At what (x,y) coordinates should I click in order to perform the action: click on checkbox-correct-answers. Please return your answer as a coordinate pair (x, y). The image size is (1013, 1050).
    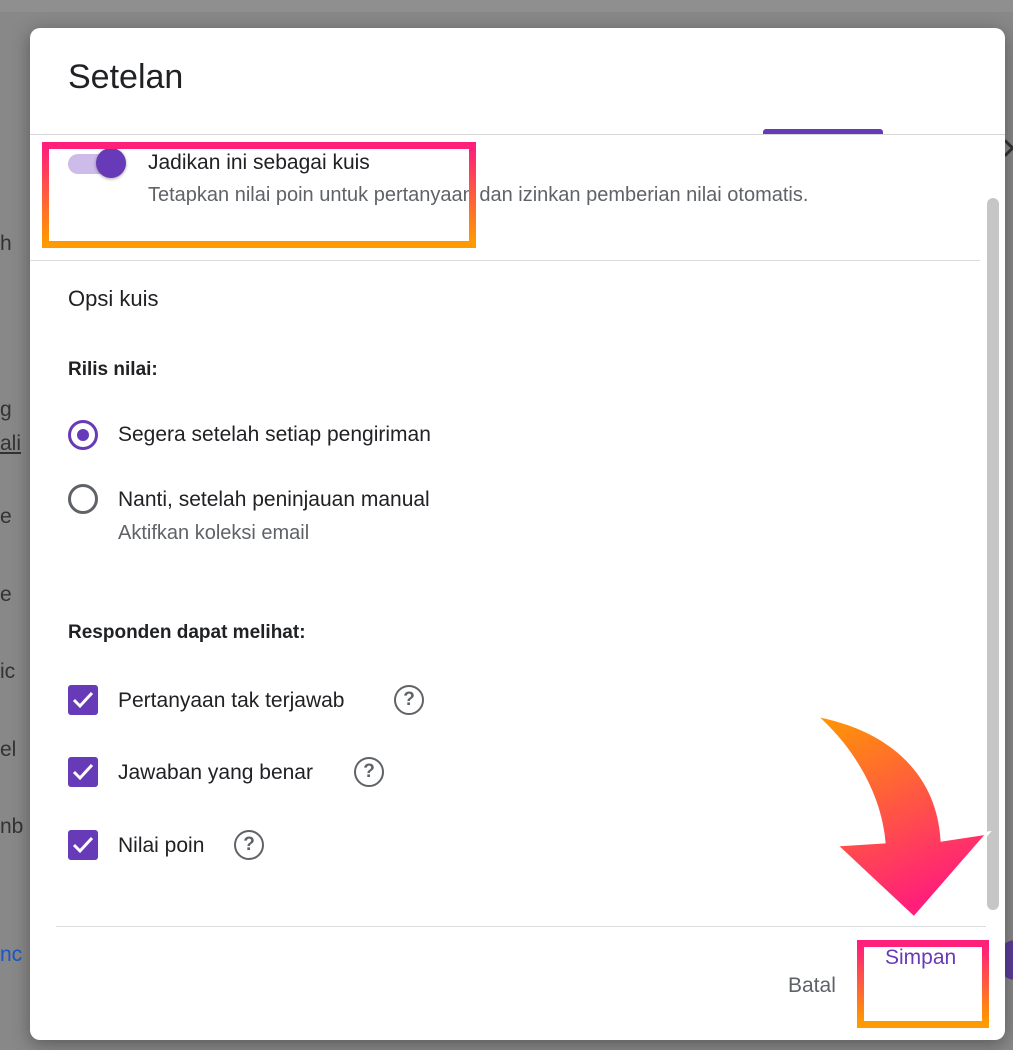
    Looking at the image, I should click on (83, 772).